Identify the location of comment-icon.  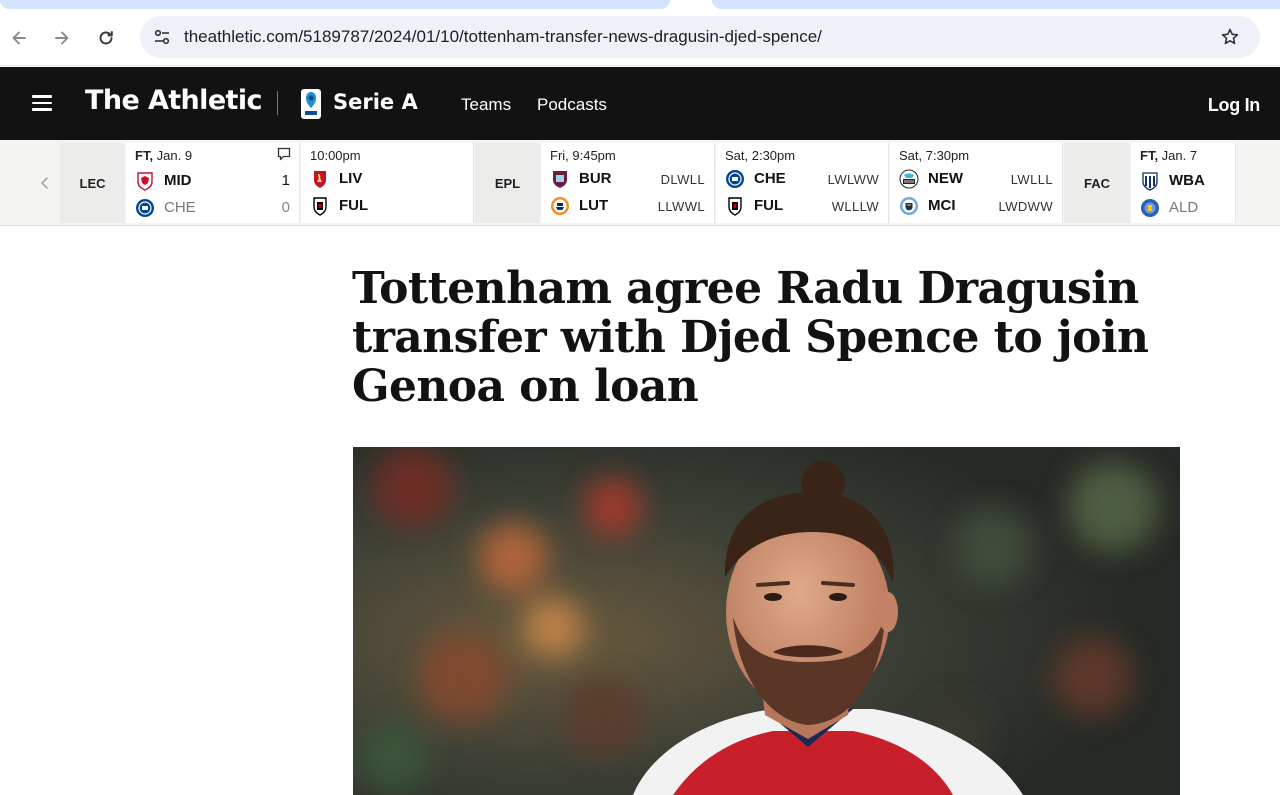
(284, 154).